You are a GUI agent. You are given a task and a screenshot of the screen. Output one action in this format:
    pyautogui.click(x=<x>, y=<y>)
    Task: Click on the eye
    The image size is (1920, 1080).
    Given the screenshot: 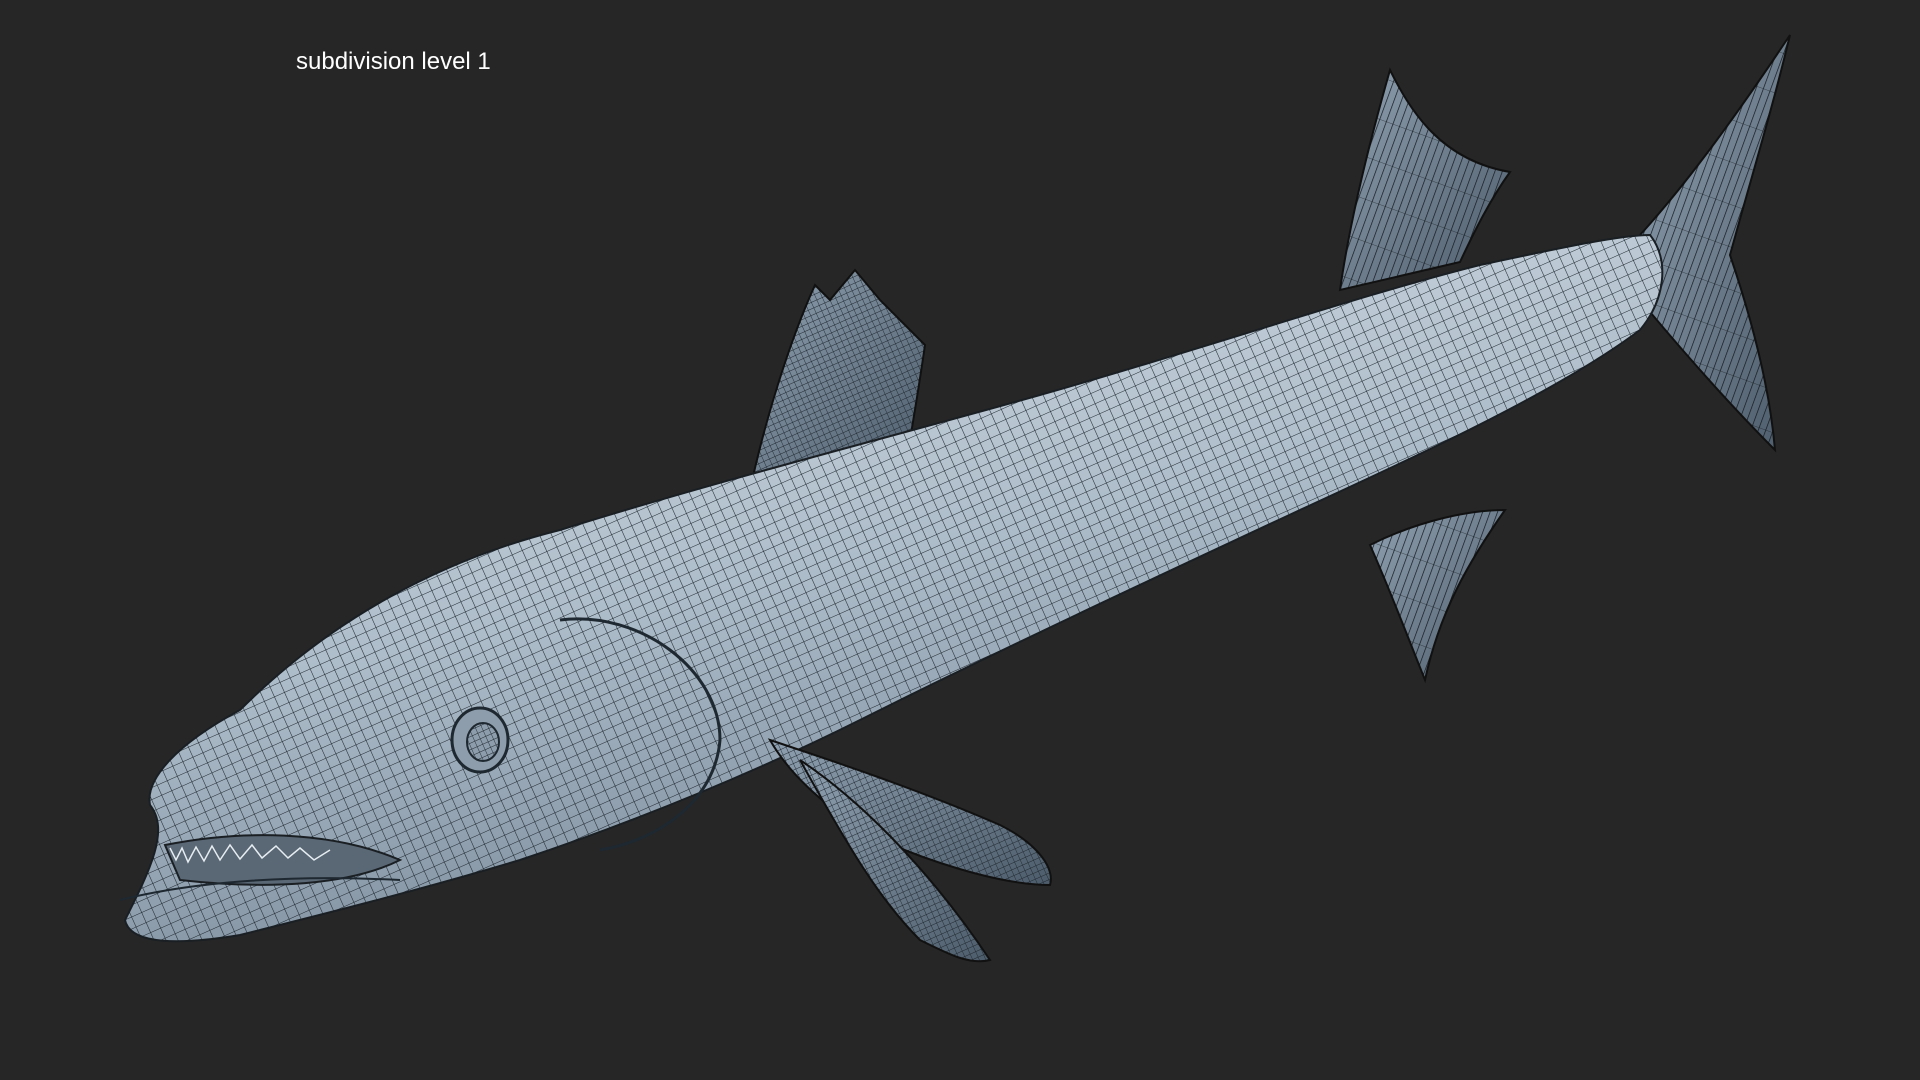 What is the action you would take?
    pyautogui.click(x=480, y=740)
    